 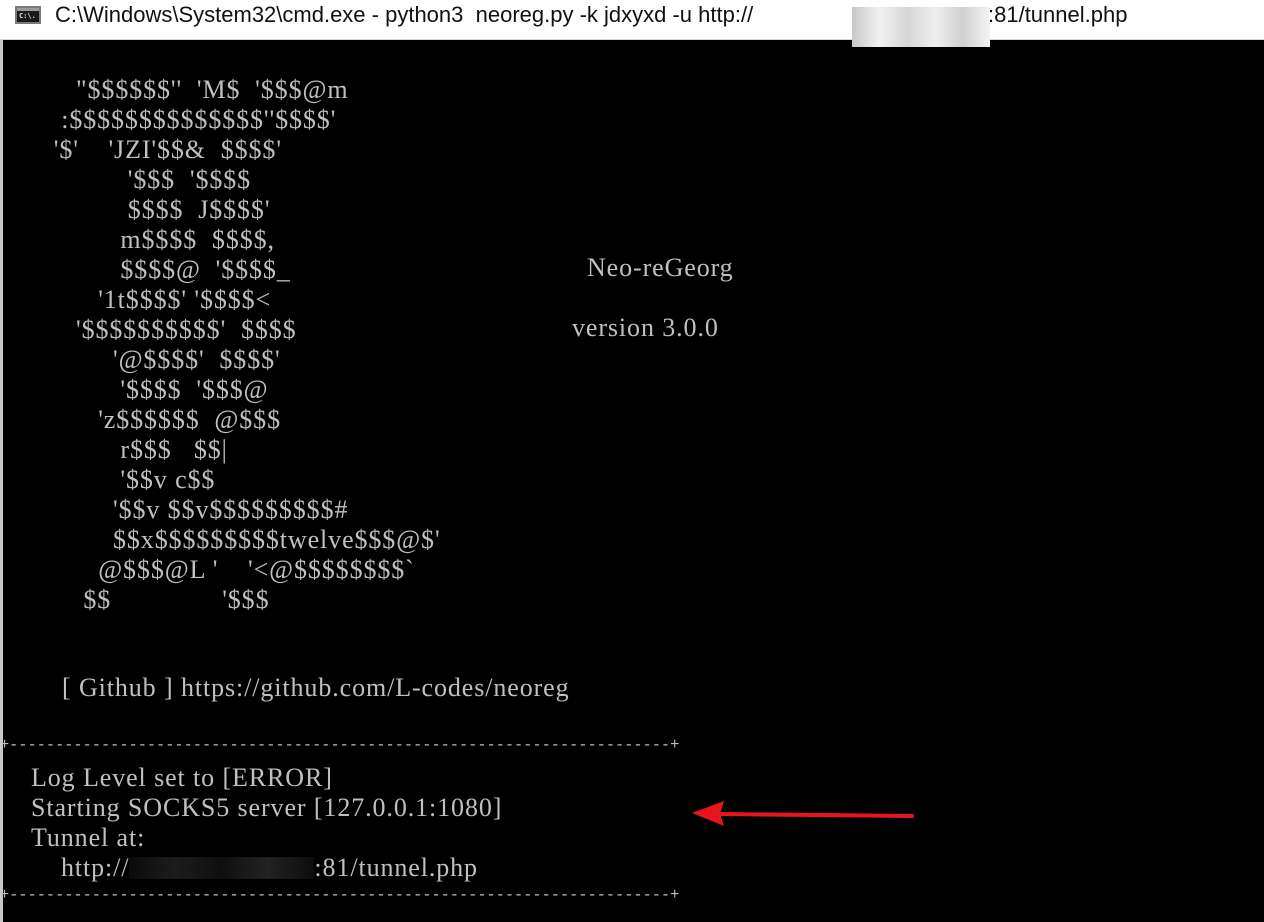 I want to click on tunnel-url-suffix: :81/tunnel.php, so click(x=396, y=867).